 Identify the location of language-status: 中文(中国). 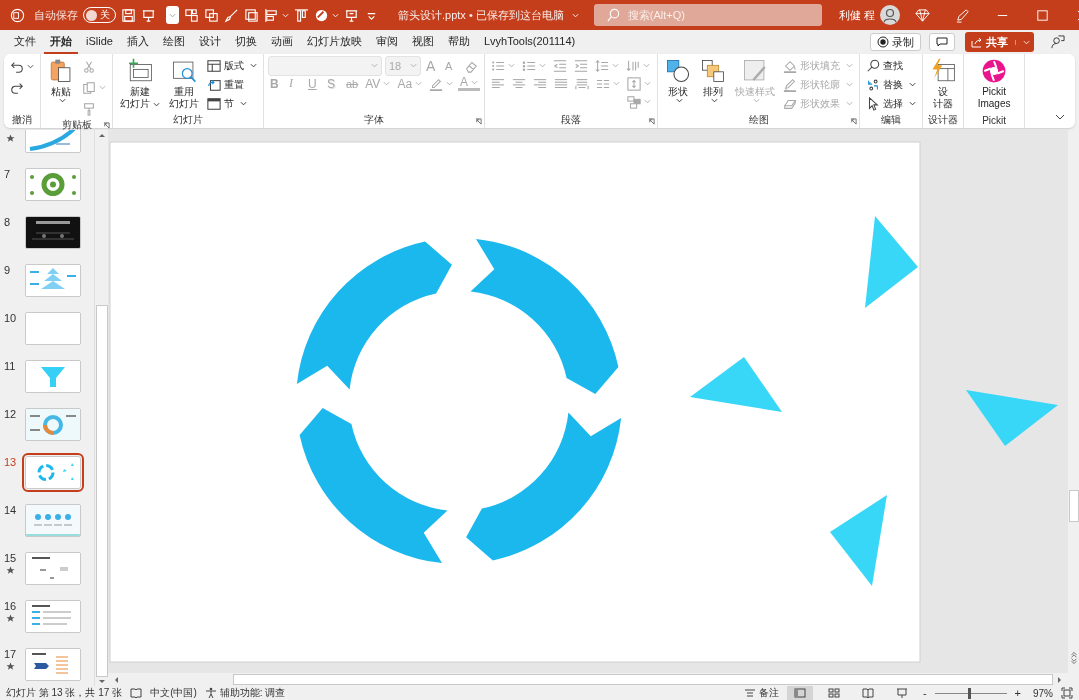
(173, 693).